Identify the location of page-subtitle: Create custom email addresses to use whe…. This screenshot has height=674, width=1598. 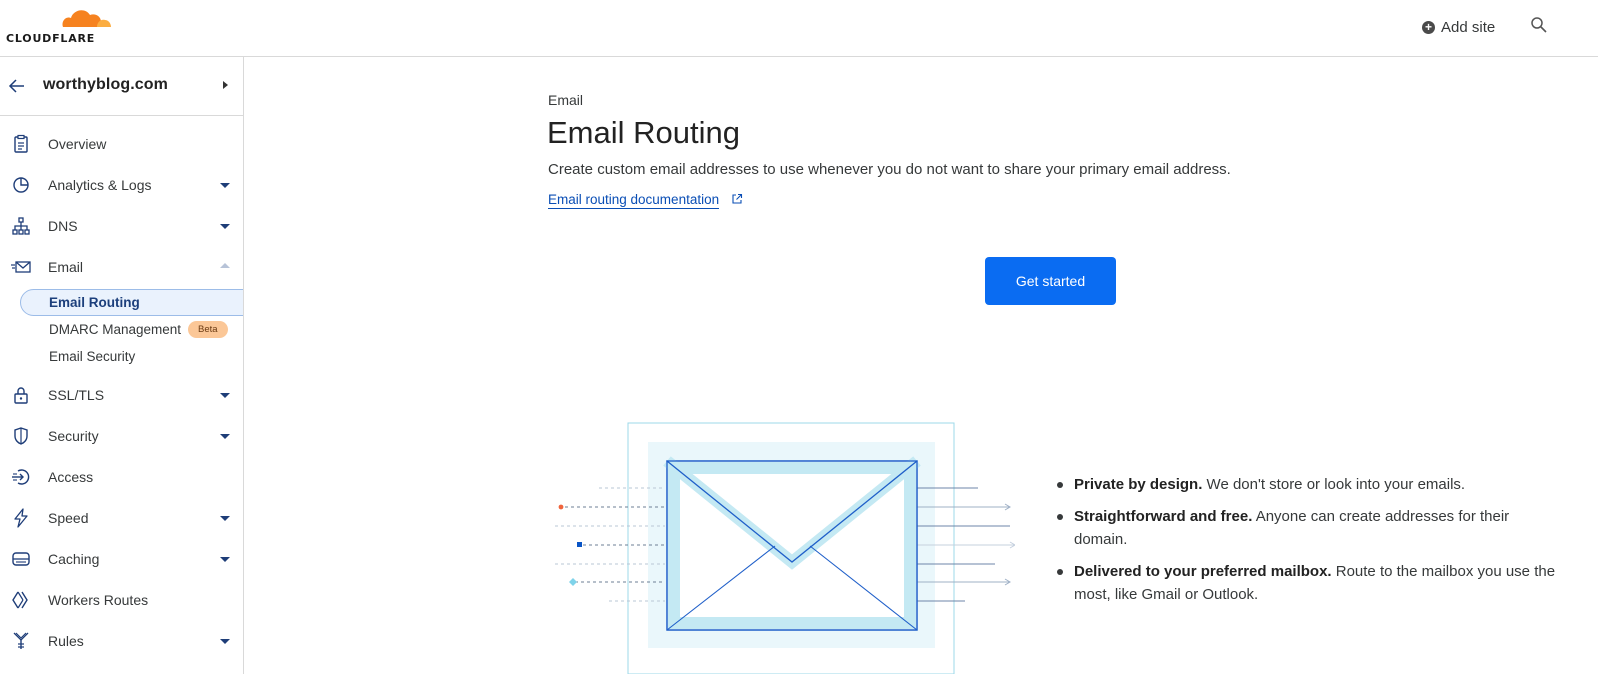
(889, 169).